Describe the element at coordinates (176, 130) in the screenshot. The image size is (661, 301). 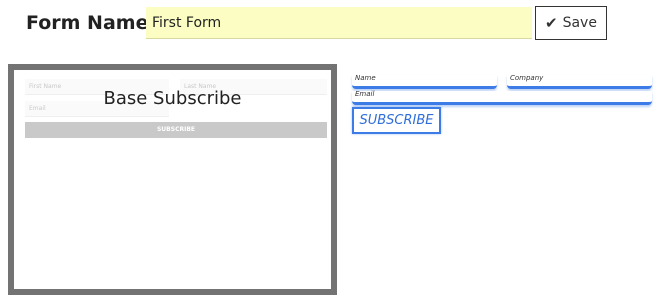
I see `preview-subscribe-button: SUBSCRIBE` at that location.